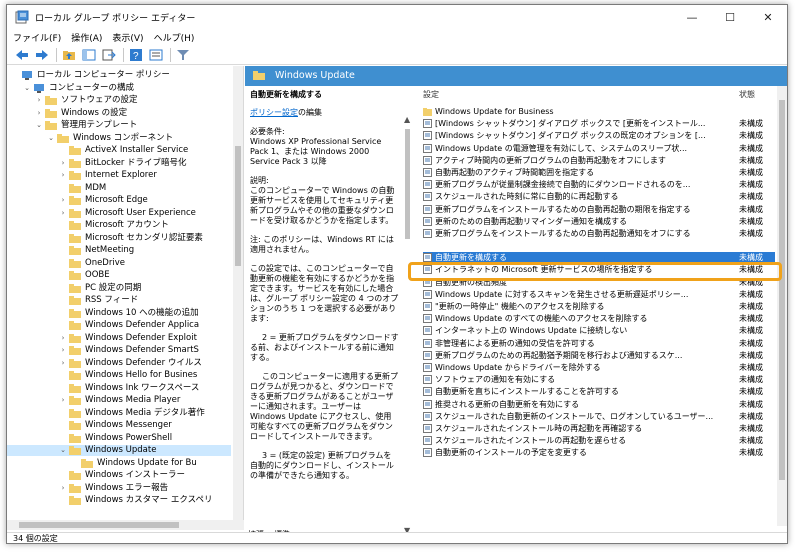 The width and height of the screenshot is (795, 552). I want to click on setting-row: "更新の一時停止" 機能へのアクセスを削除する 未構成, so click(599, 306).